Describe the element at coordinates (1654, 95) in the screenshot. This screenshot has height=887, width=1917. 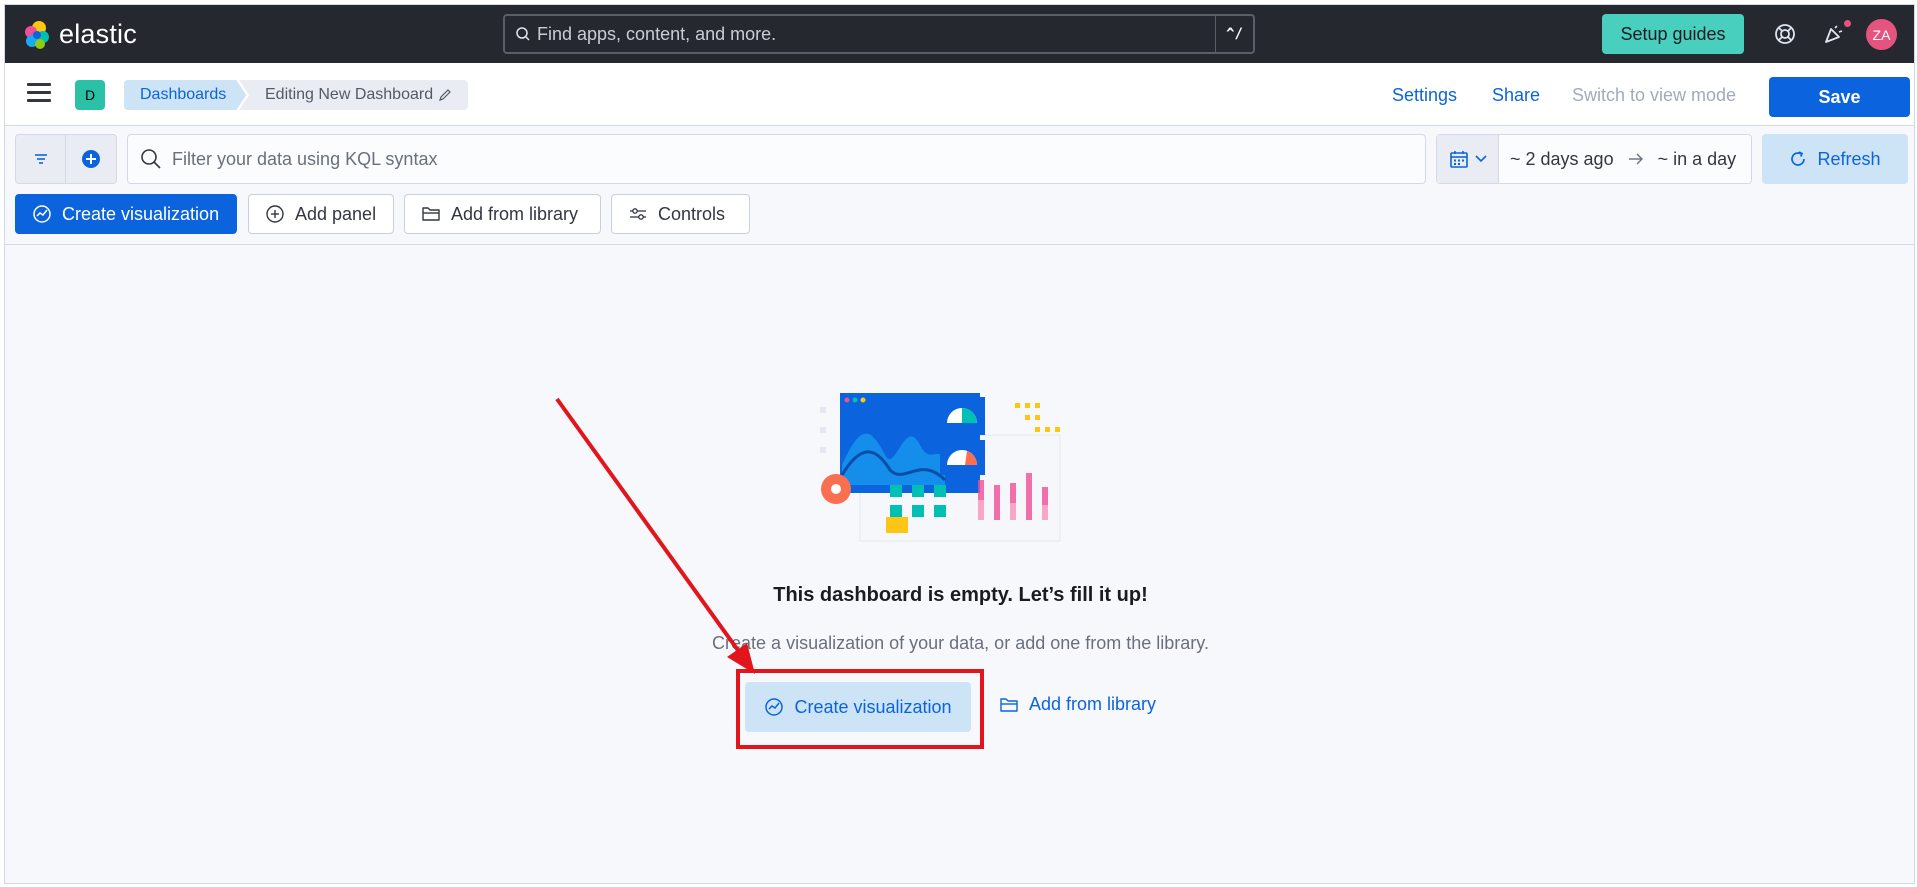
I see `switch-to-view-mode-link: Switch to view mode` at that location.